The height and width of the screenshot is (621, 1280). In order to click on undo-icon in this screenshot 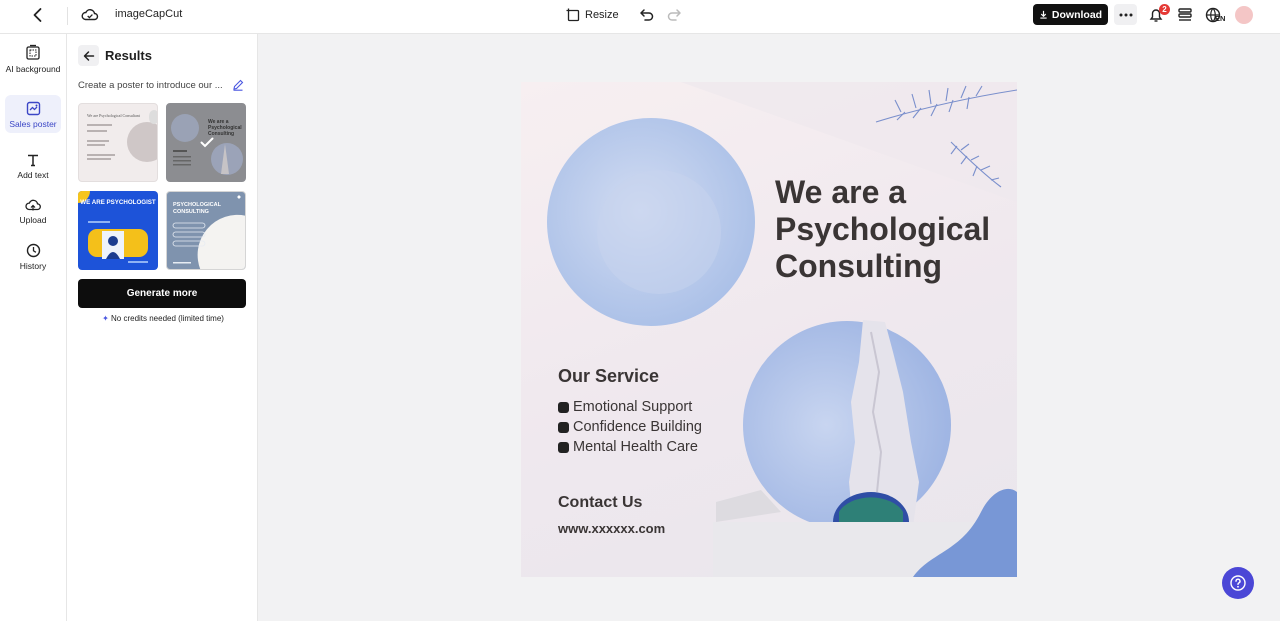, I will do `click(647, 15)`.